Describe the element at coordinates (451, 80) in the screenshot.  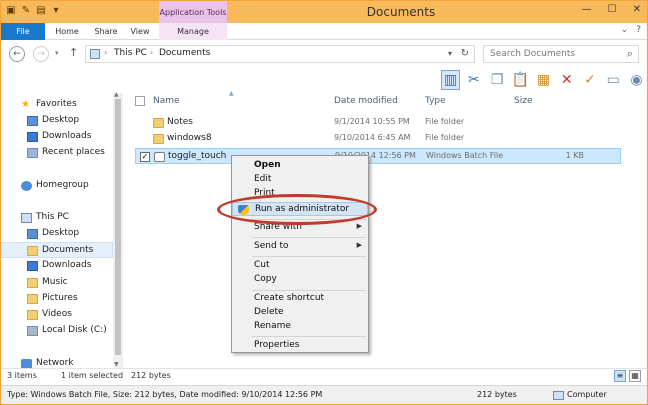
I see `preview-pane-icon: ▥` at that location.